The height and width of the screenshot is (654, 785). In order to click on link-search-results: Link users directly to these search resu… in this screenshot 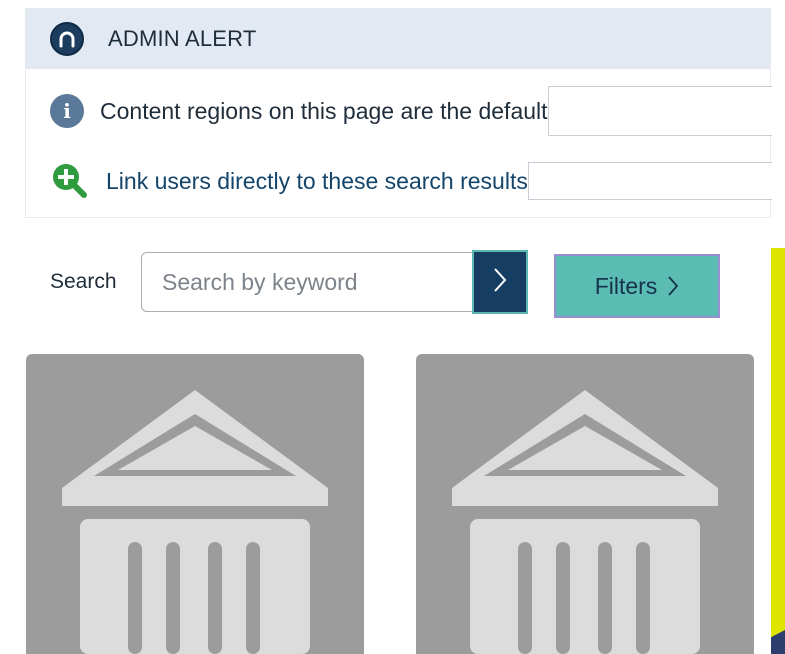, I will do `click(317, 181)`.